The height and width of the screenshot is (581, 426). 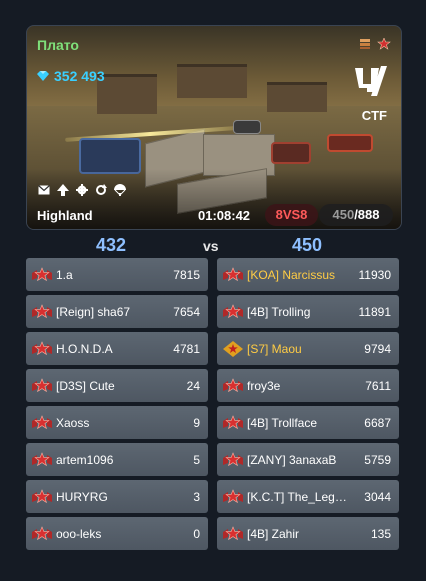 I want to click on player-score: 9, so click(x=196, y=422).